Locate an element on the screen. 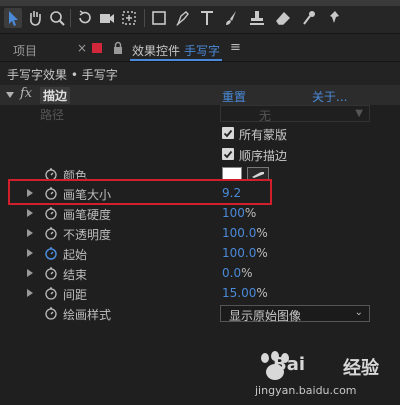  hand-tool-icon is located at coordinates (35, 18).